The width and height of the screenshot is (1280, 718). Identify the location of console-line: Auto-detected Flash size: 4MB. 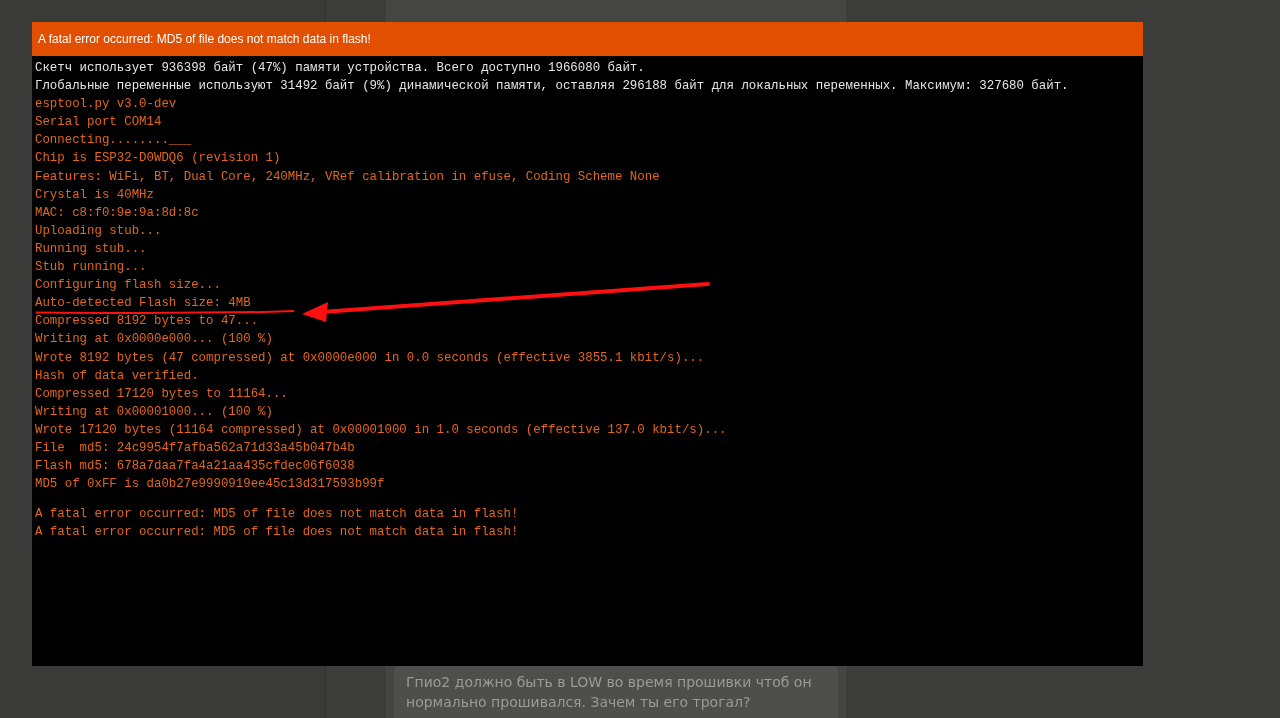
(143, 303).